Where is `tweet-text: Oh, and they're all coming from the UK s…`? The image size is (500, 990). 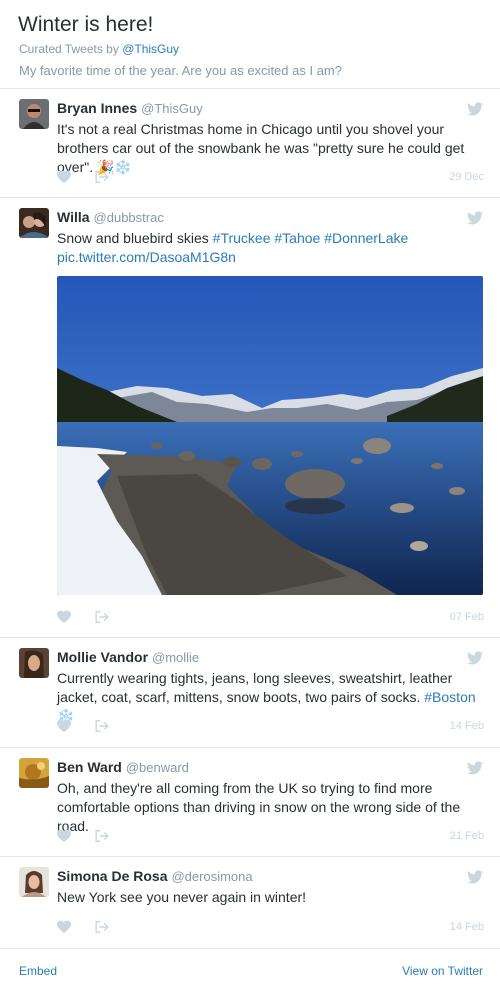
tweet-text: Oh, and they're all coming from the UK s… is located at coordinates (259, 807).